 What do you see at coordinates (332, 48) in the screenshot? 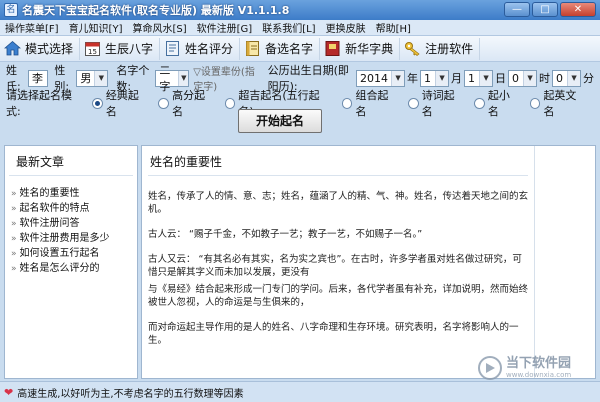
I see `dictionary-icon` at bounding box center [332, 48].